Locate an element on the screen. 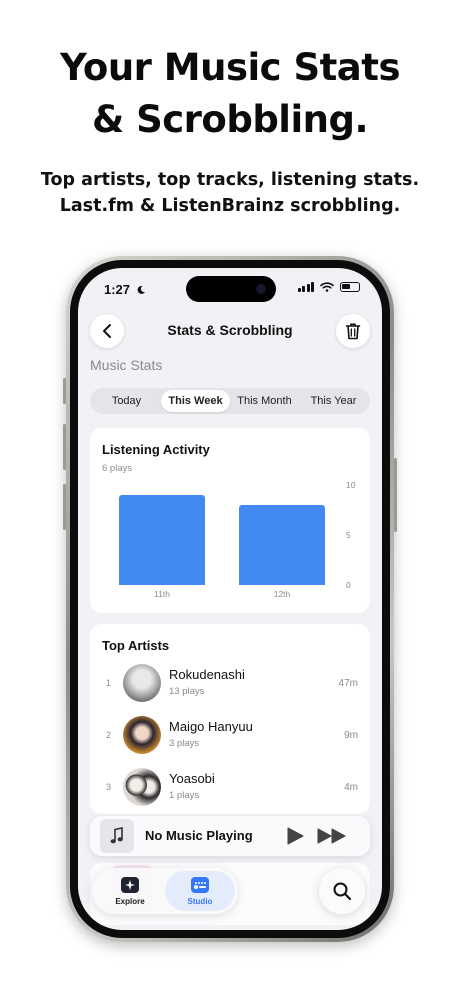  artist-rank: 2 is located at coordinates (109, 735).